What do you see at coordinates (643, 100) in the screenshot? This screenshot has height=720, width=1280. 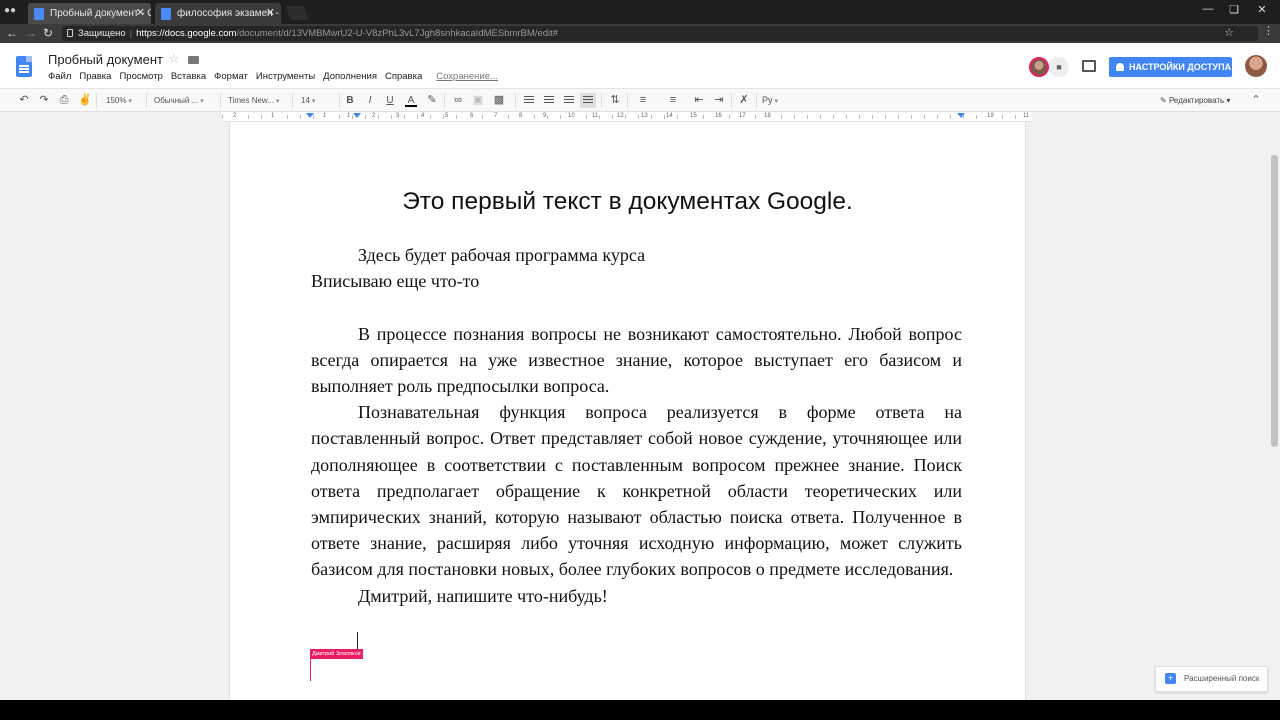 I see `numbered-list-icon: ≡` at bounding box center [643, 100].